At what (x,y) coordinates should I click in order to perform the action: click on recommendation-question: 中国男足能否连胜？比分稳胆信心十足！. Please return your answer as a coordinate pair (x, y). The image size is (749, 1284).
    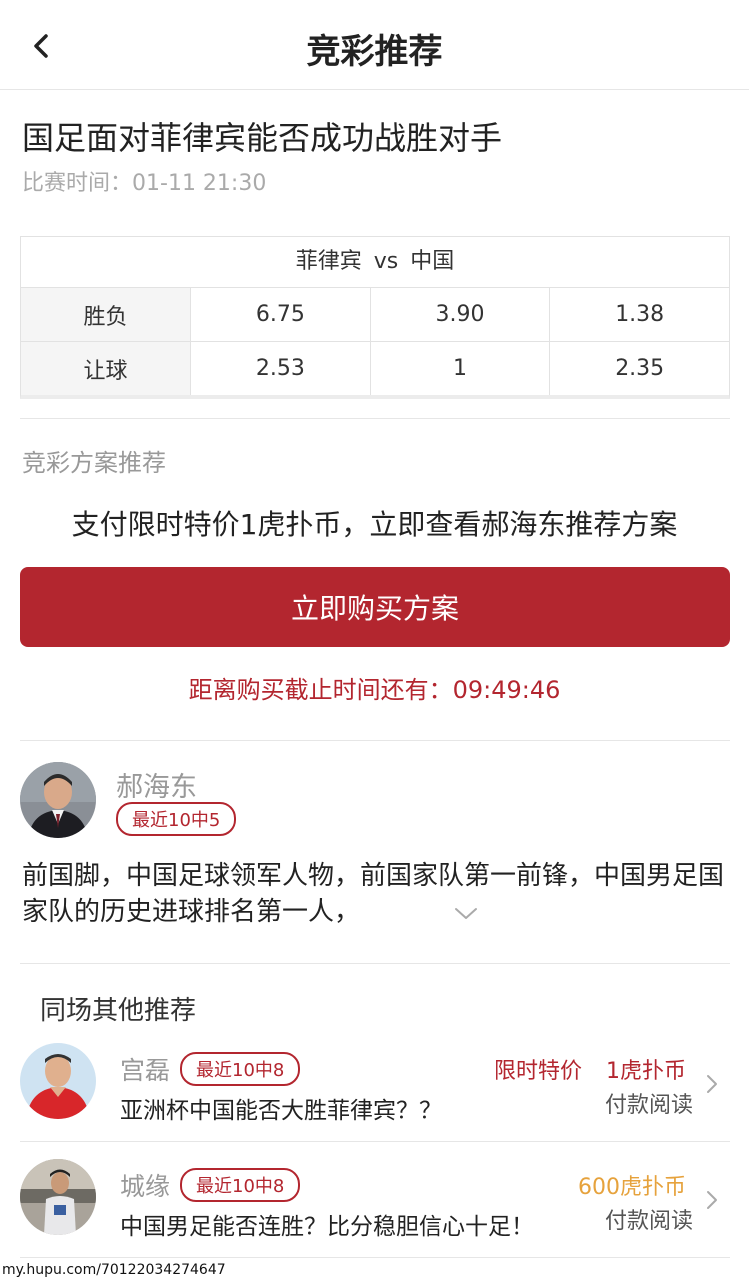
    Looking at the image, I should click on (327, 1227).